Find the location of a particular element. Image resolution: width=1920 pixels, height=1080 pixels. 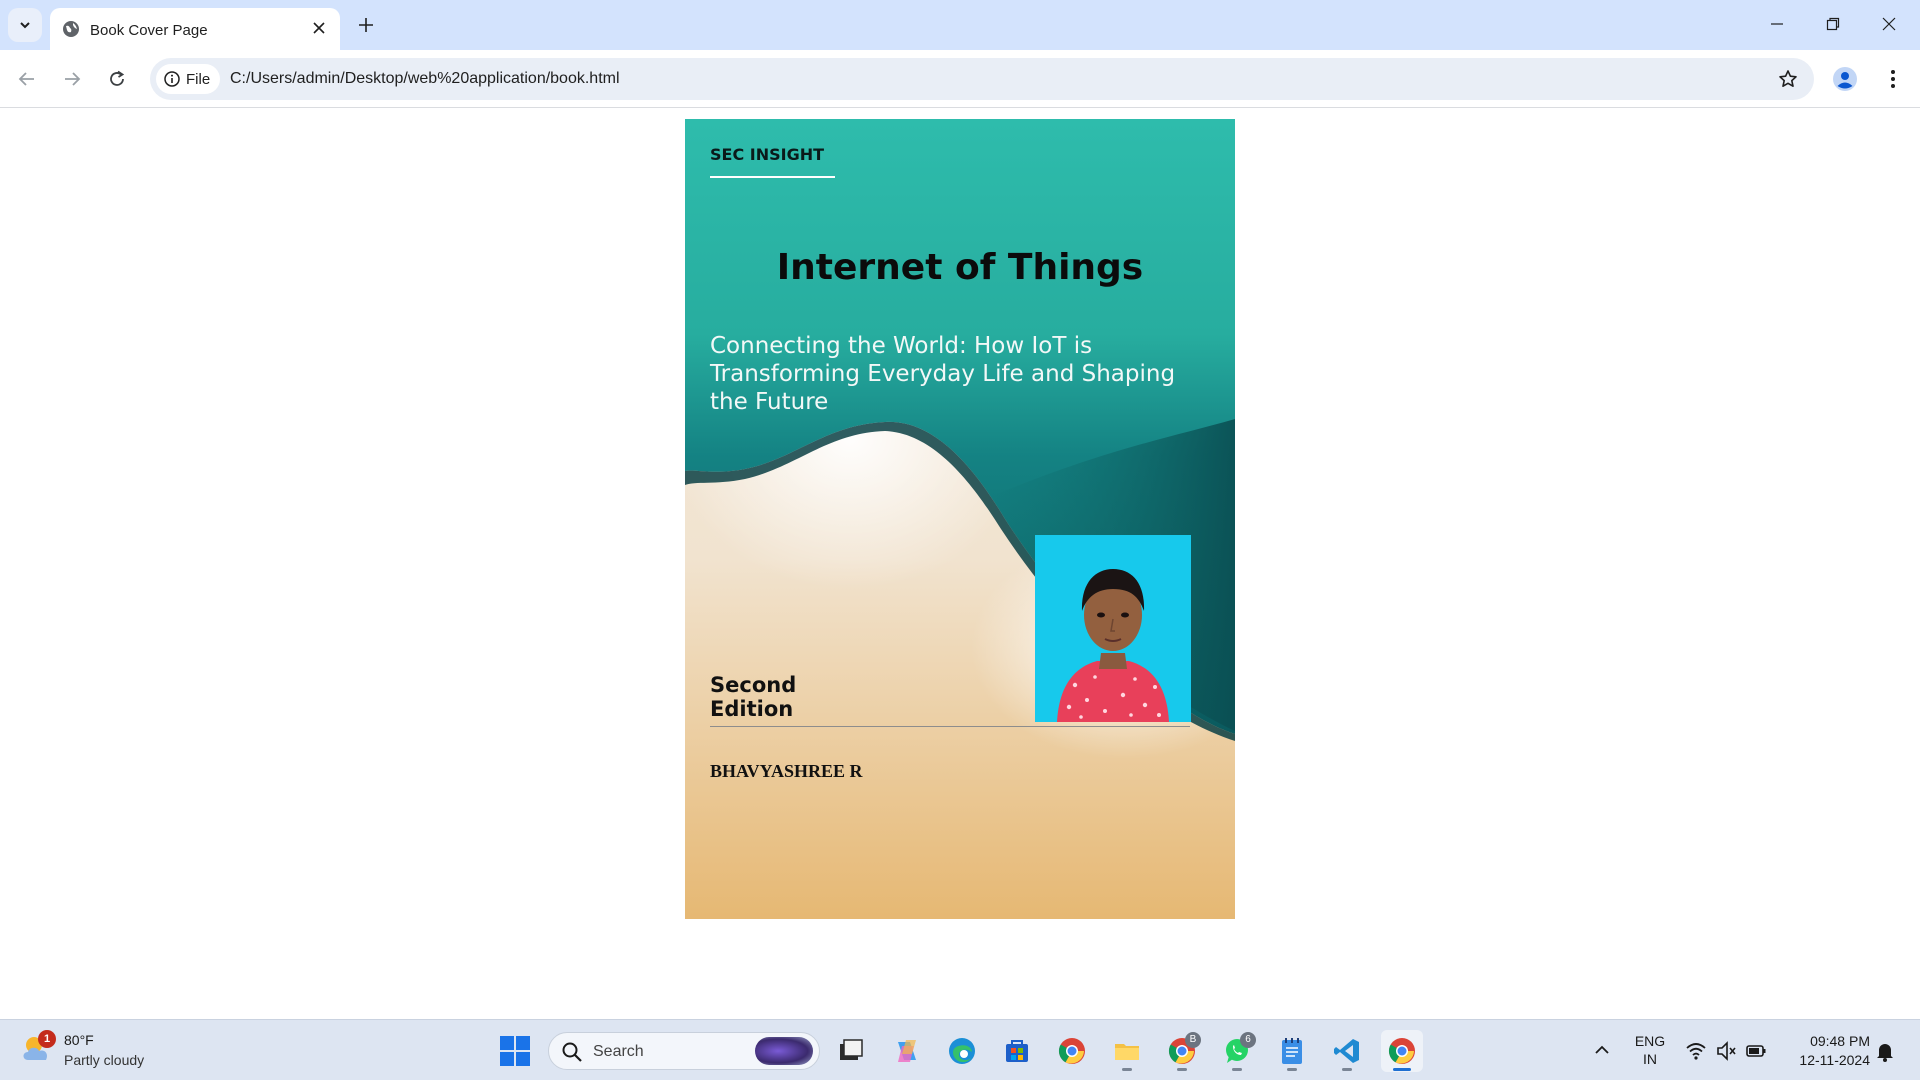

author-photo is located at coordinates (1113, 628).